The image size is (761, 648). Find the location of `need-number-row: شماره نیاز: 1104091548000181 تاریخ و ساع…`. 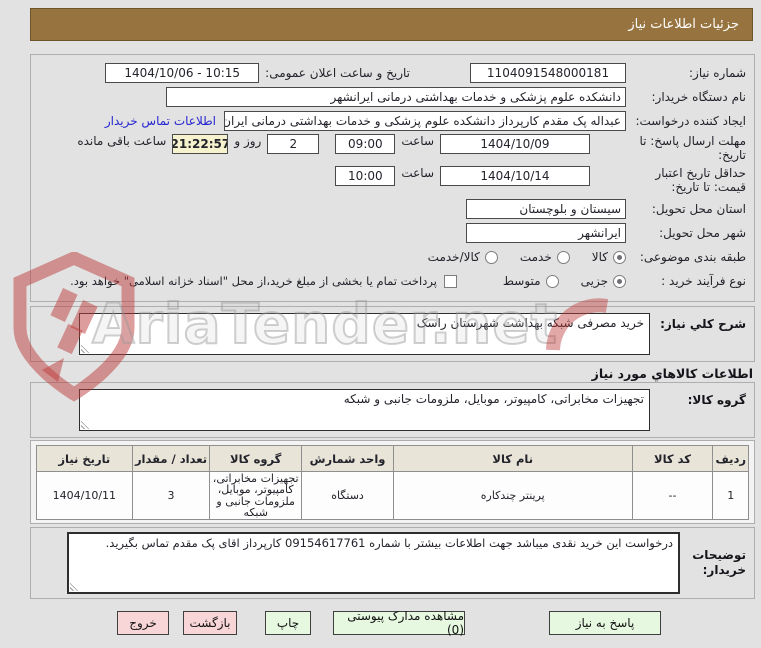

need-number-row: شماره نیاز: 1104091548000181 تاریخ و ساع… is located at coordinates (391, 73).